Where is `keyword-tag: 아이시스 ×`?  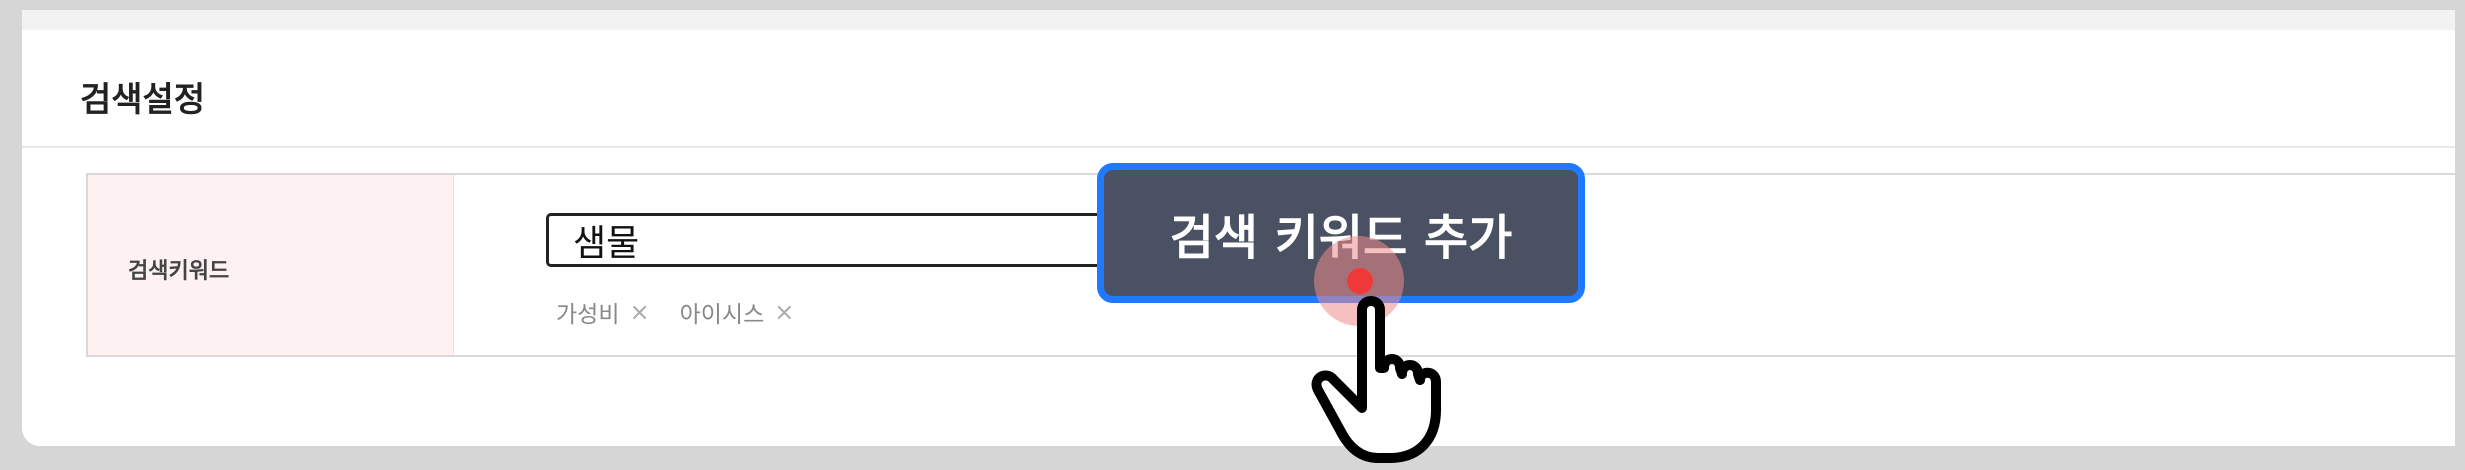
keyword-tag: 아이시스 × is located at coordinates (737, 312).